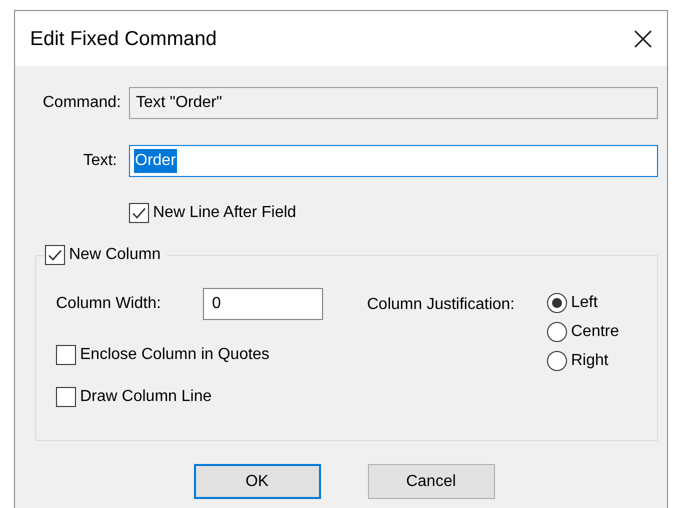  Describe the element at coordinates (100, 161) in the screenshot. I see `field-label: Text:` at that location.